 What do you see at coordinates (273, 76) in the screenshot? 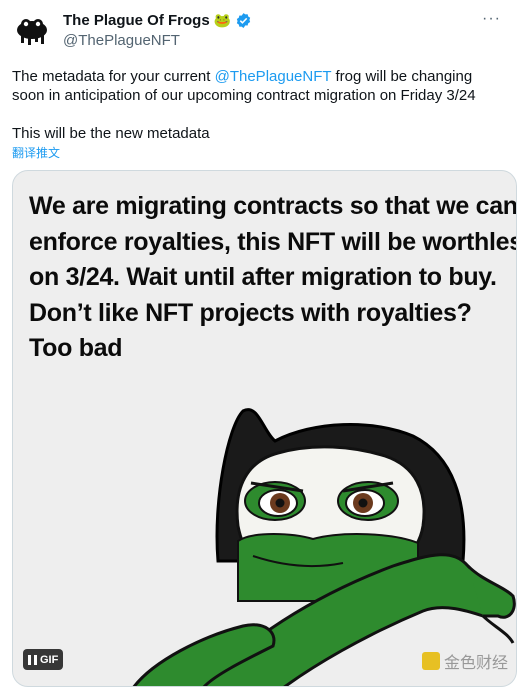
I see `mention-link: @ThePlagueNFT` at bounding box center [273, 76].